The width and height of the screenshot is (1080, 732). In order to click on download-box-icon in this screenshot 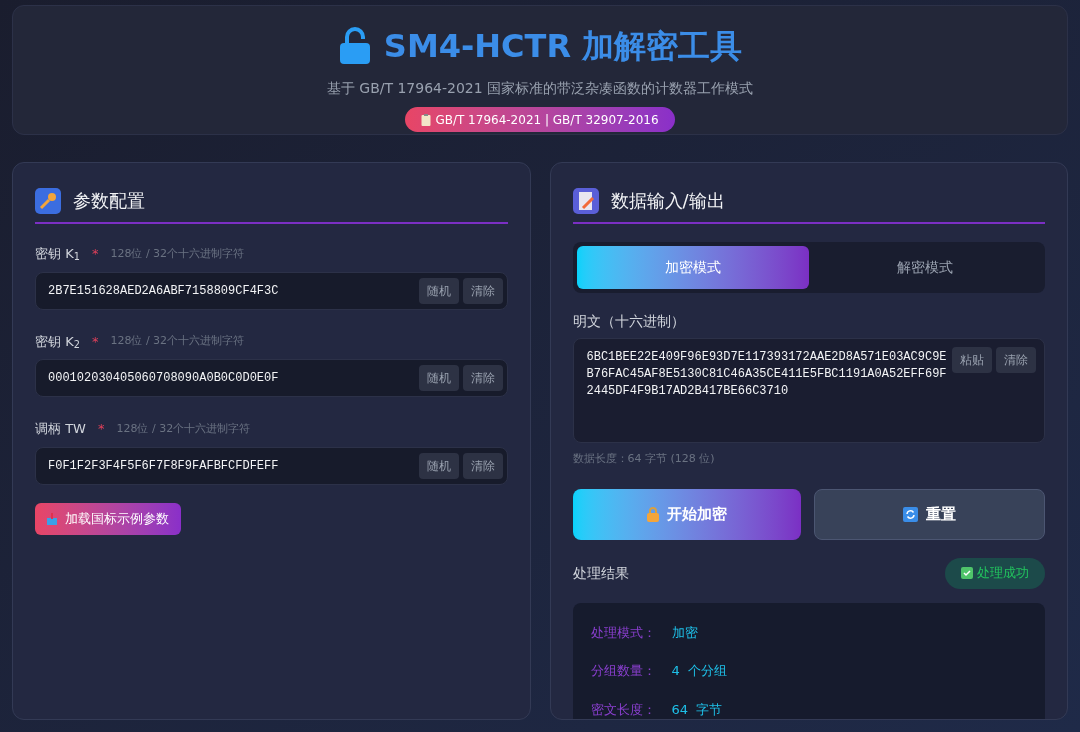, I will do `click(52, 518)`.